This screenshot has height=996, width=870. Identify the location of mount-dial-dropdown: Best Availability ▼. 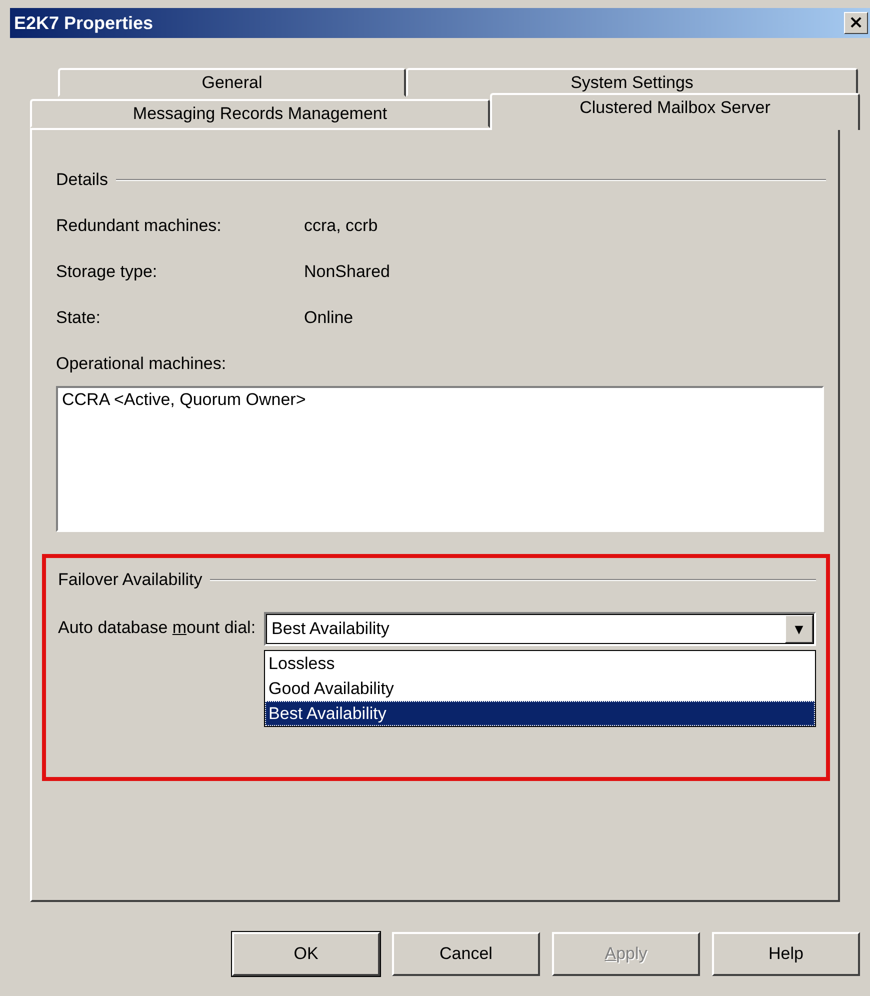
(540, 629).